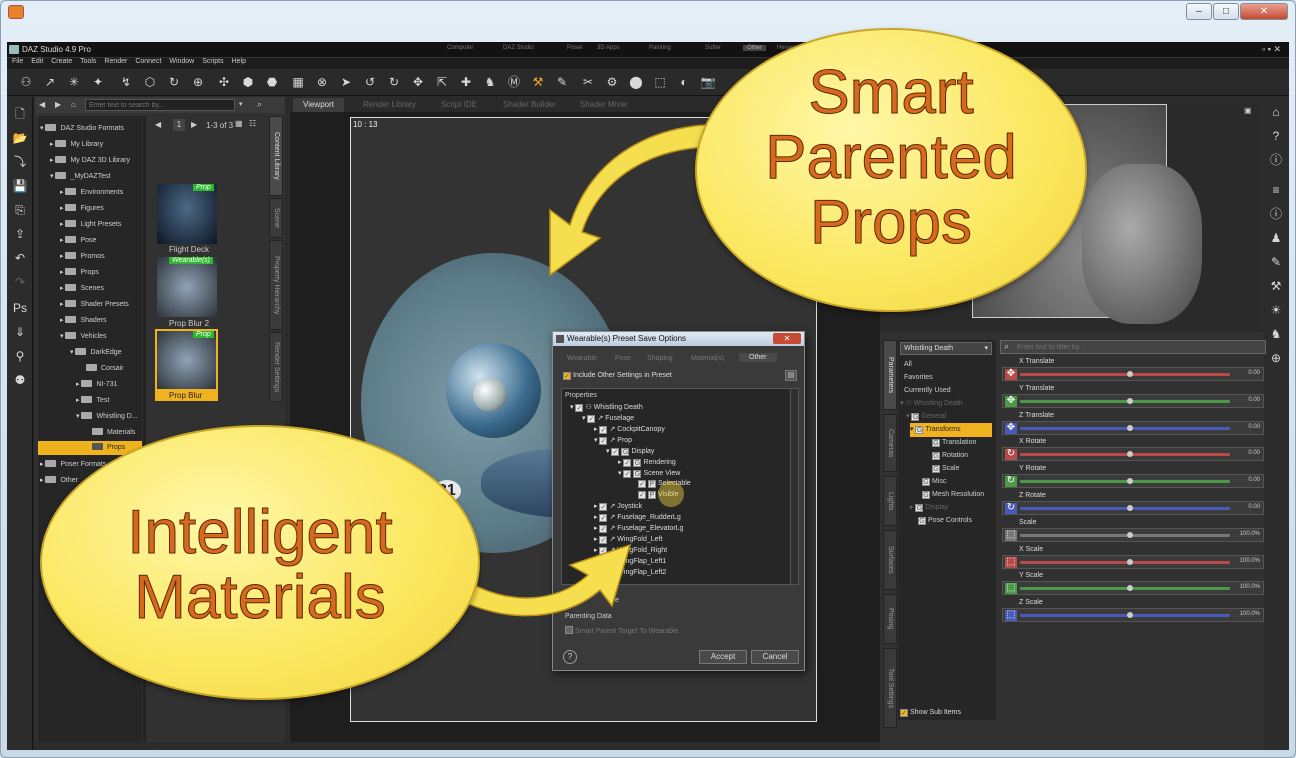 This screenshot has height=758, width=1296. Describe the element at coordinates (260, 532) in the screenshot. I see `callout-line: Intelligent` at that location.